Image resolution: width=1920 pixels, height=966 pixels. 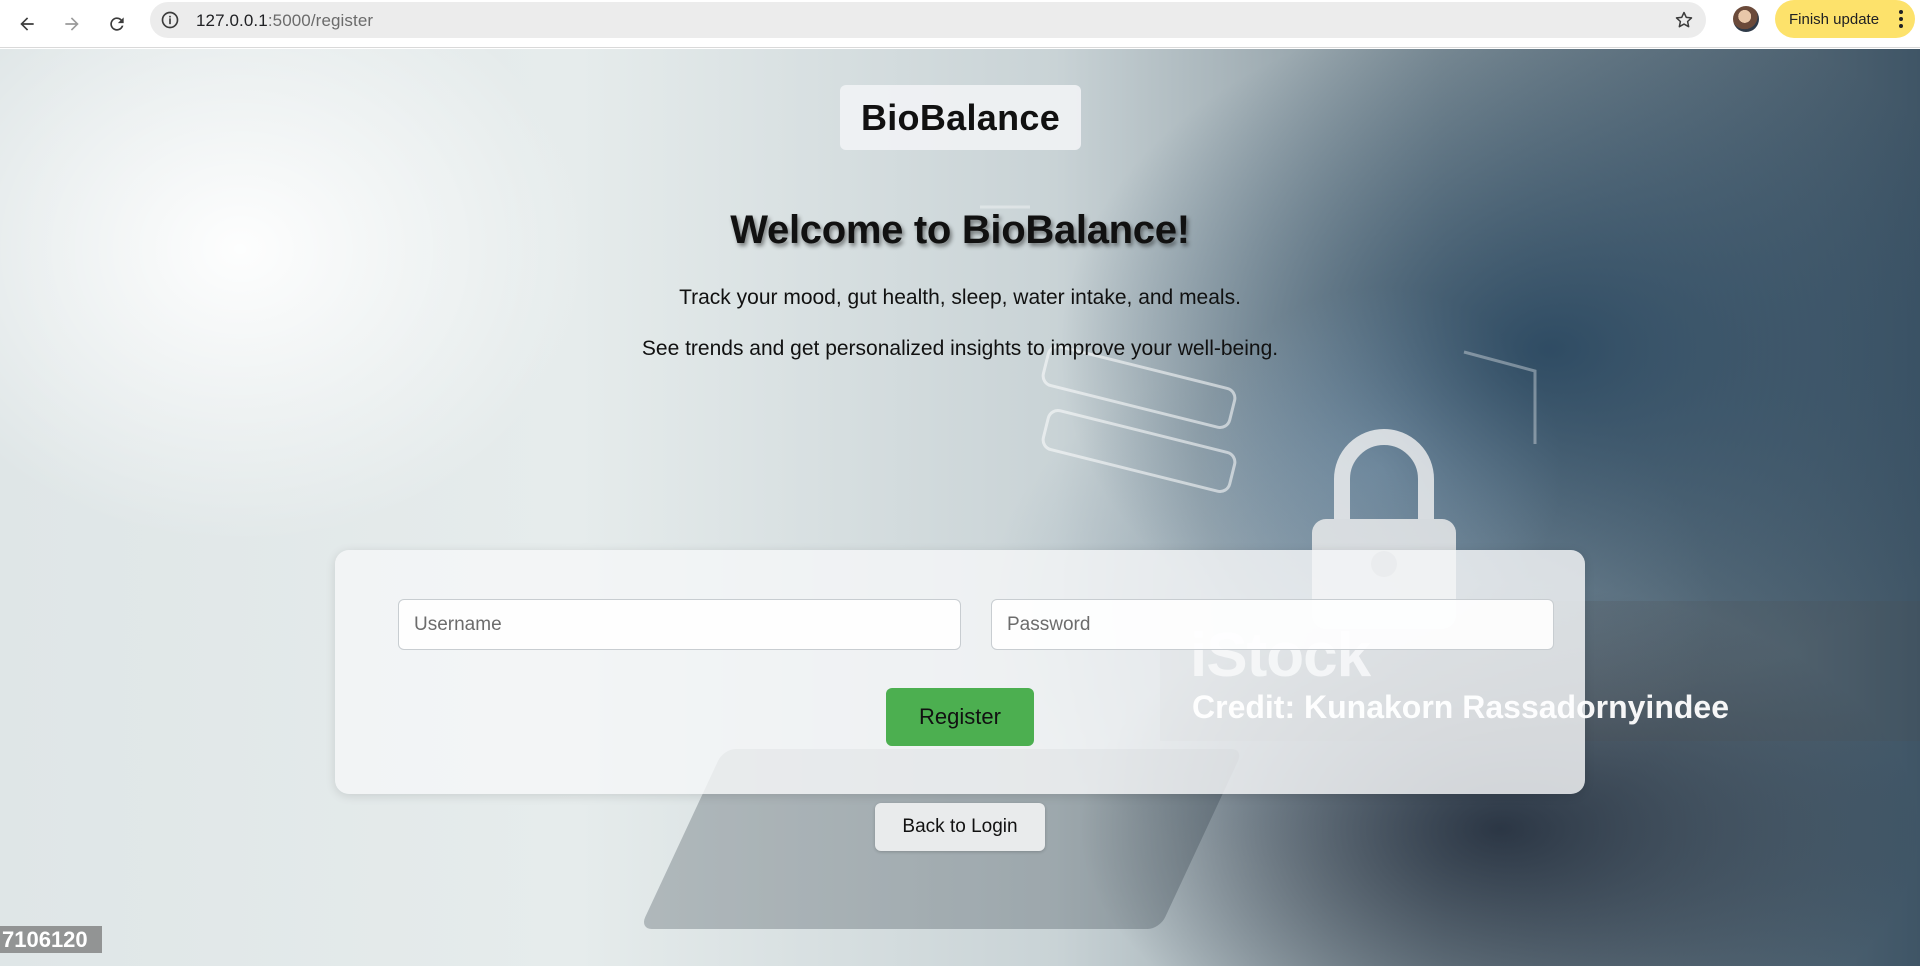 I want to click on password-input: Password, so click(x=1272, y=624).